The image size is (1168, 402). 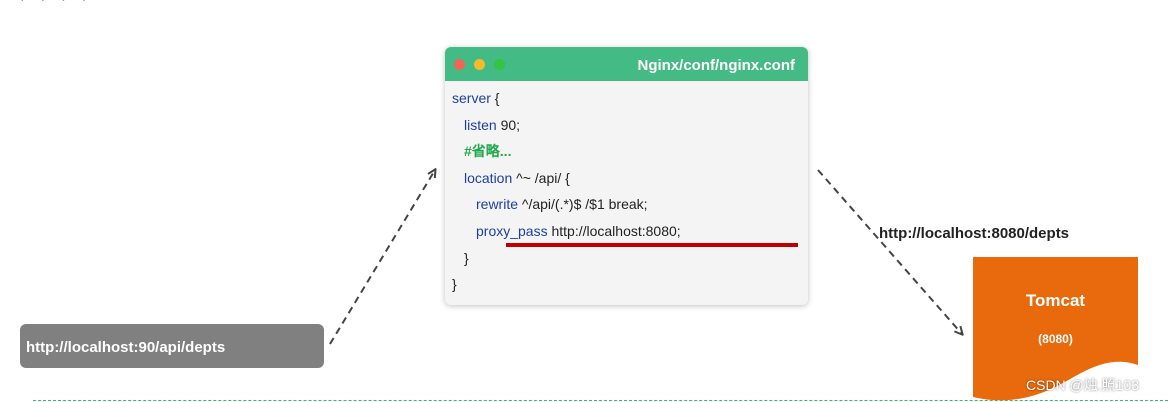 What do you see at coordinates (562, 204) in the screenshot?
I see `code-line-rewrite: rewrite ^/api/(.*)$ /$1 break;` at bounding box center [562, 204].